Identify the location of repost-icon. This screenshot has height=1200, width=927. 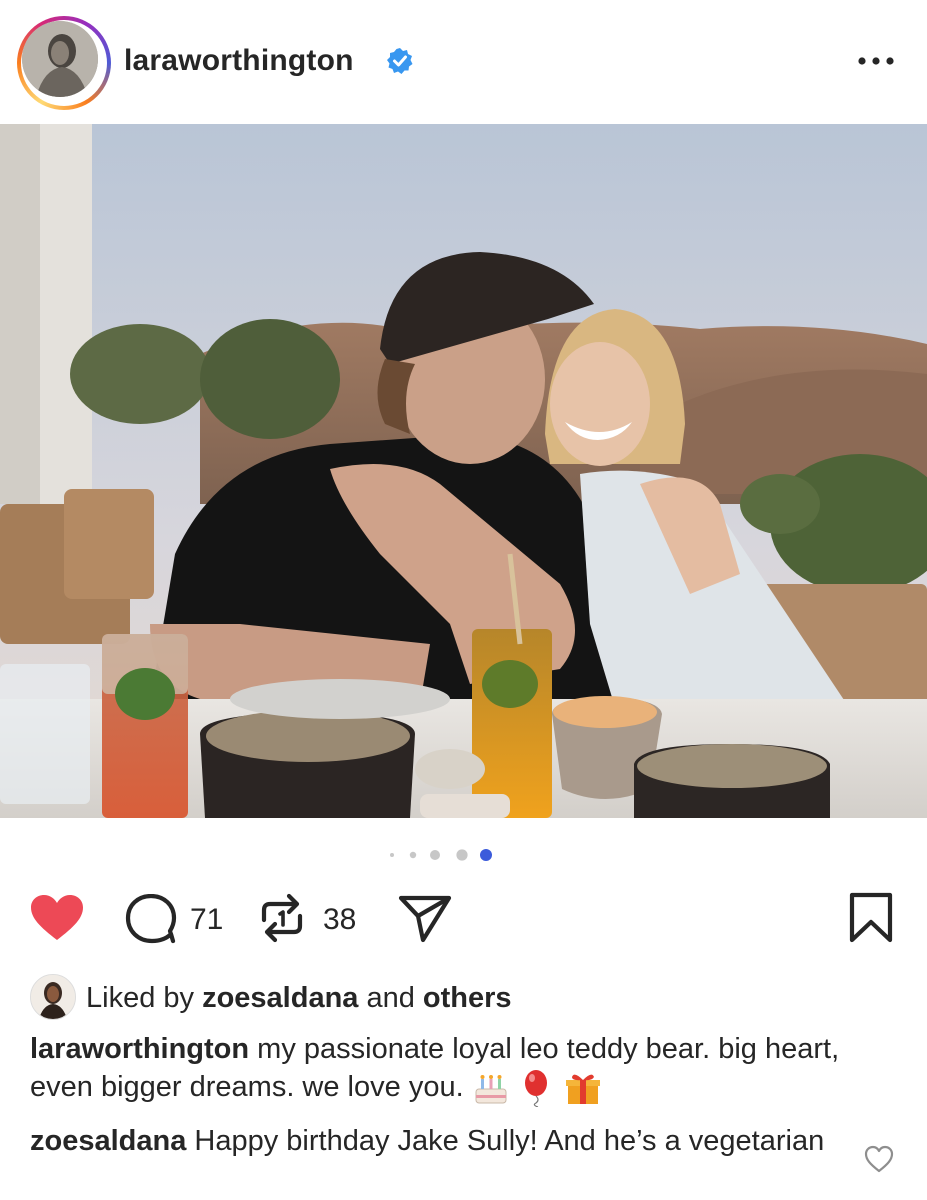
(282, 918).